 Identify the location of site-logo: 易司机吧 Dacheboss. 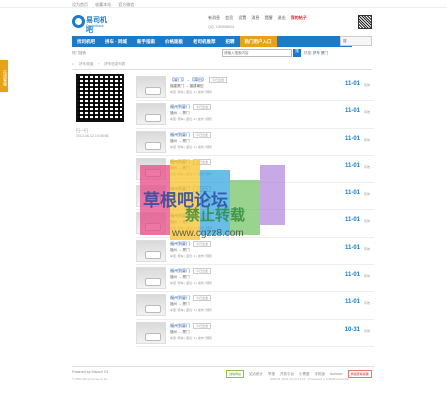
(92, 23).